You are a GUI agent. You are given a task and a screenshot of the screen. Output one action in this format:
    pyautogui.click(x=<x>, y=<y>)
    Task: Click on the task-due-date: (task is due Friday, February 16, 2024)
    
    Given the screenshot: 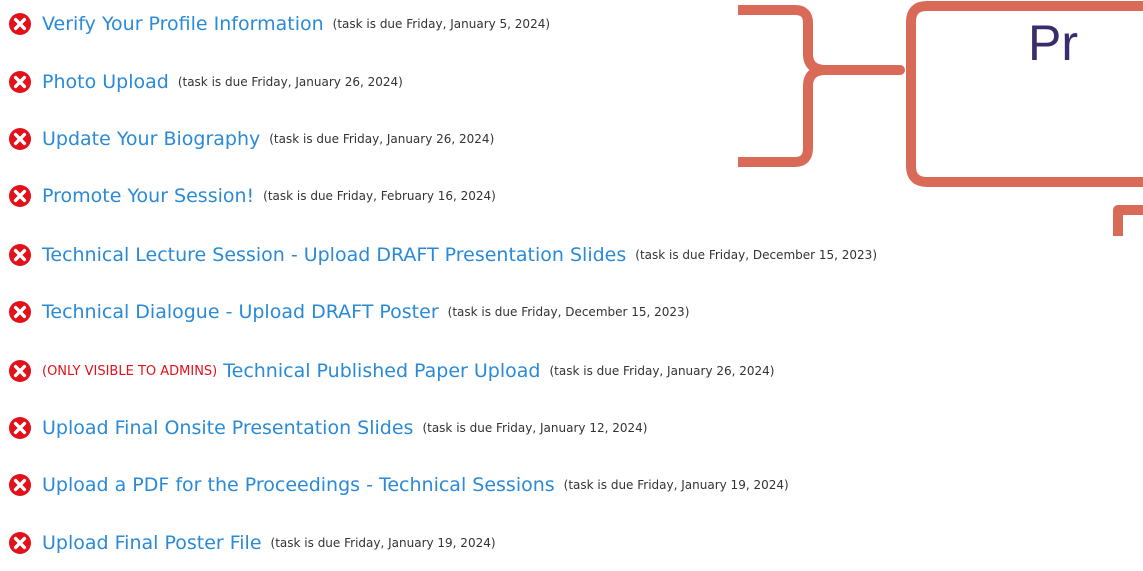 What is the action you would take?
    pyautogui.click(x=379, y=196)
    